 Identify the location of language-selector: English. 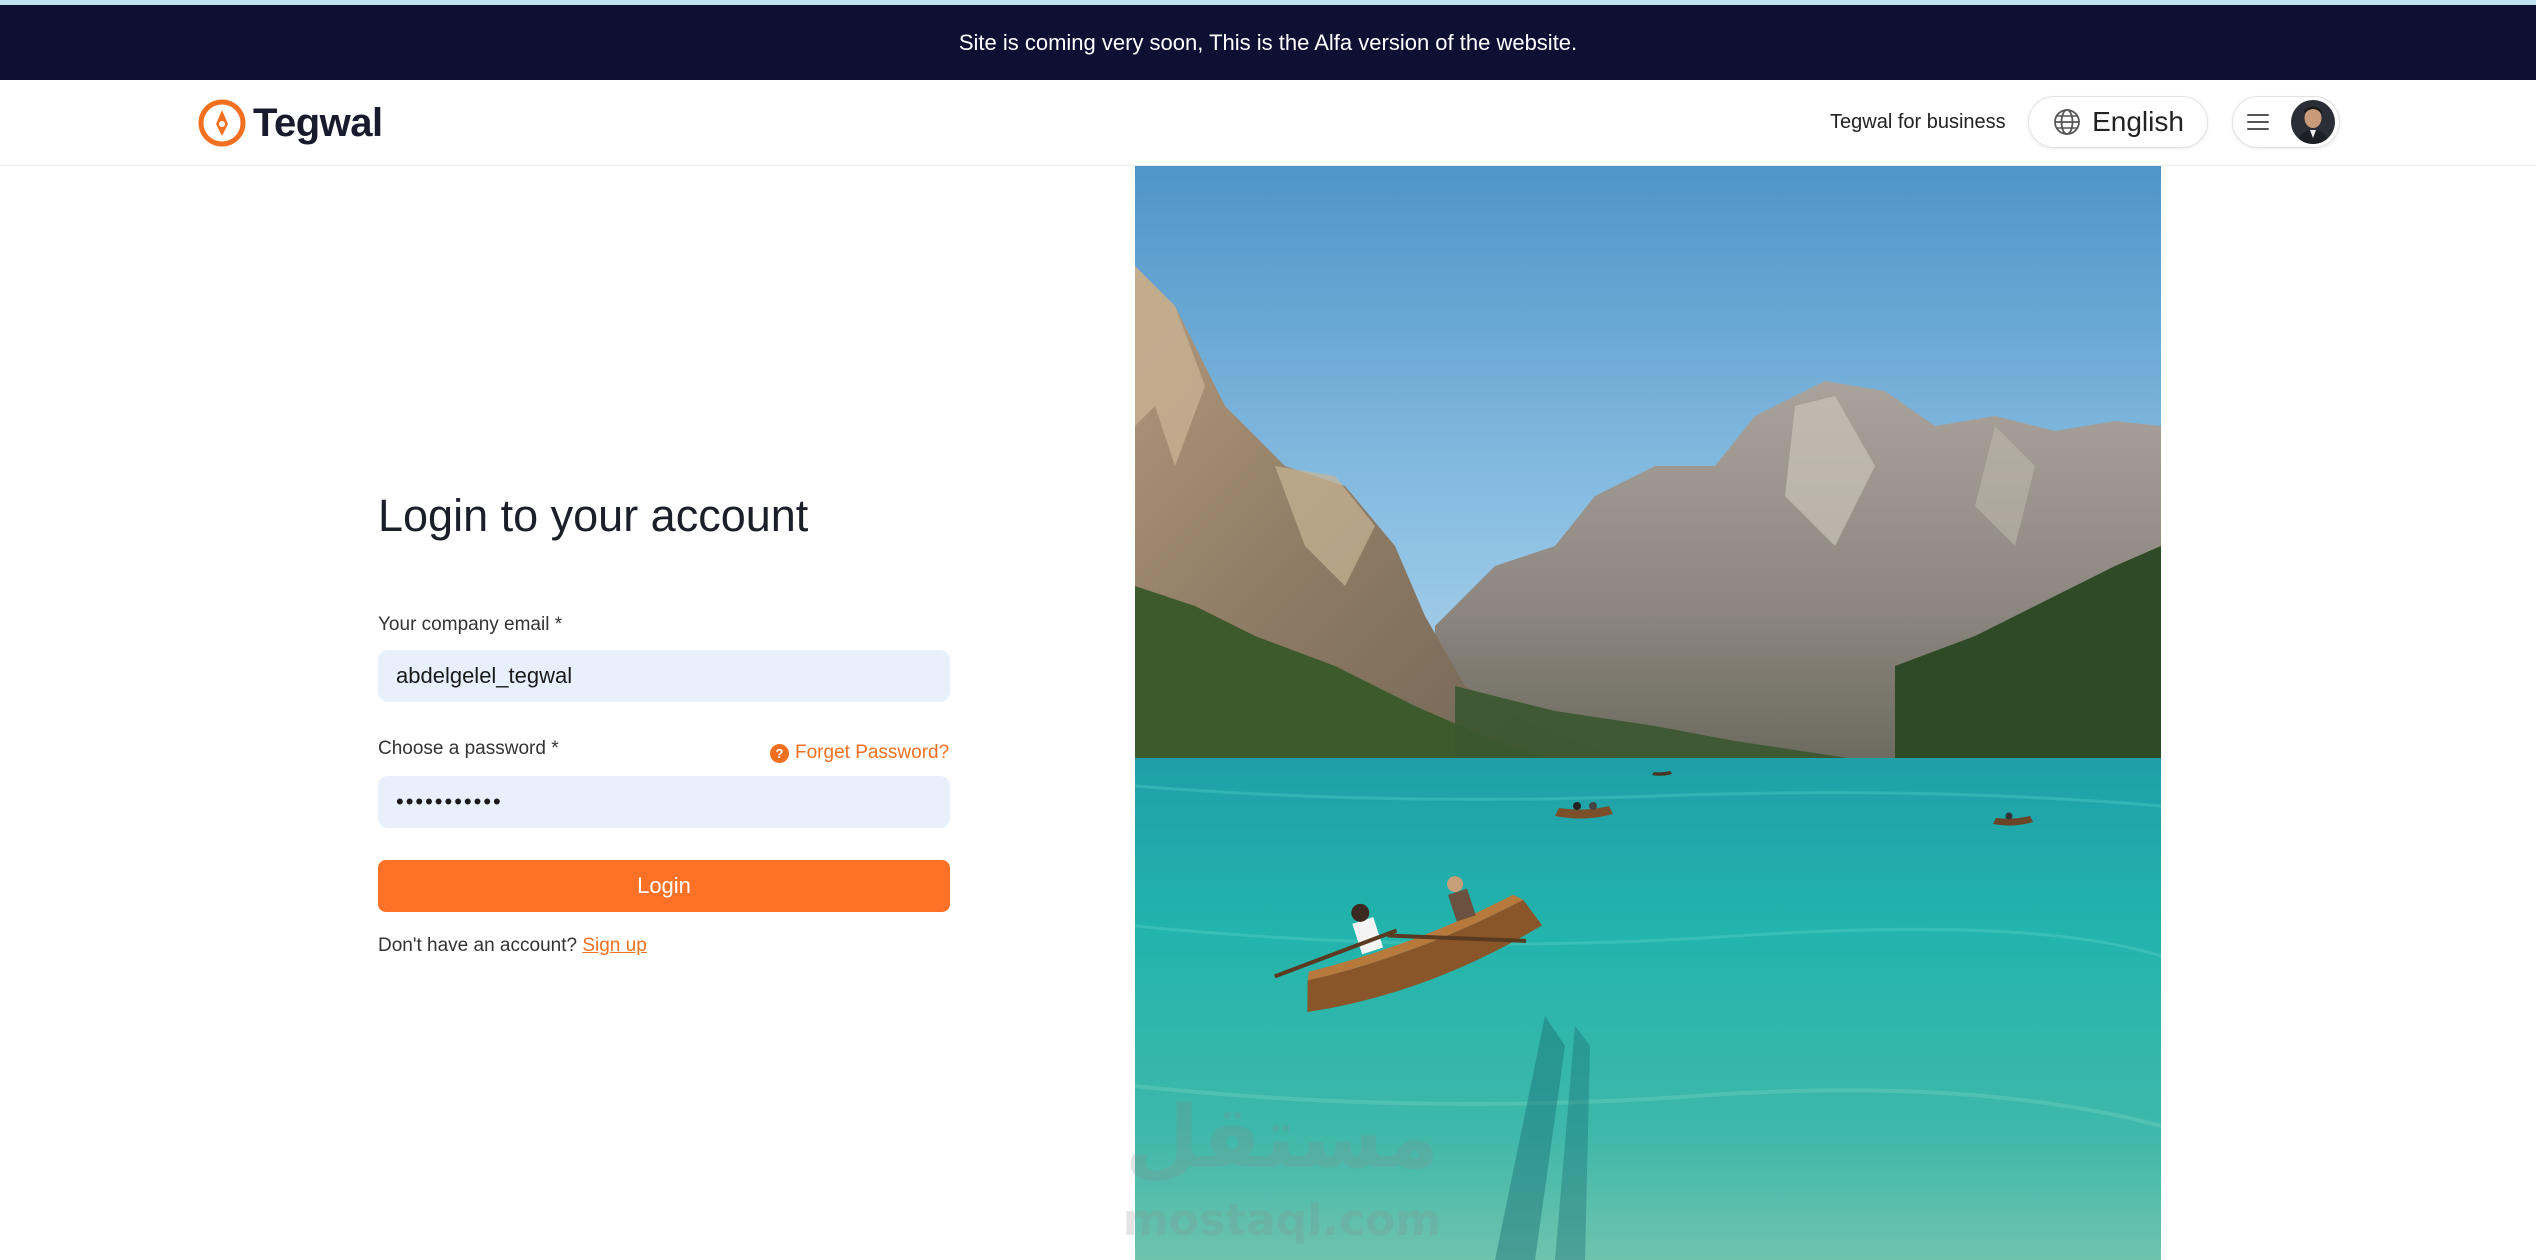
(2118, 122).